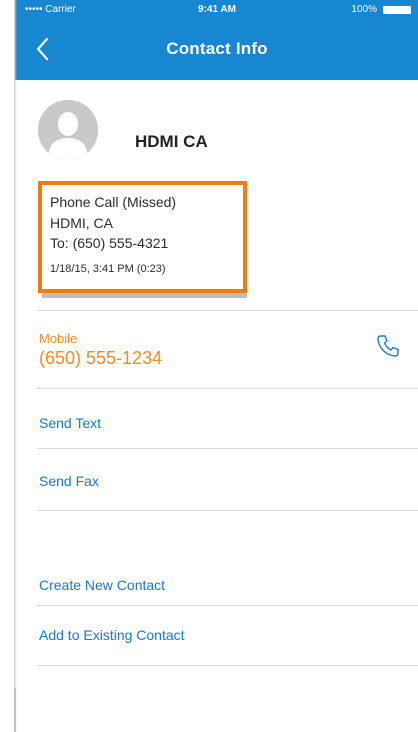 Image resolution: width=418 pixels, height=732 pixels. I want to click on phone-icon, so click(388, 346).